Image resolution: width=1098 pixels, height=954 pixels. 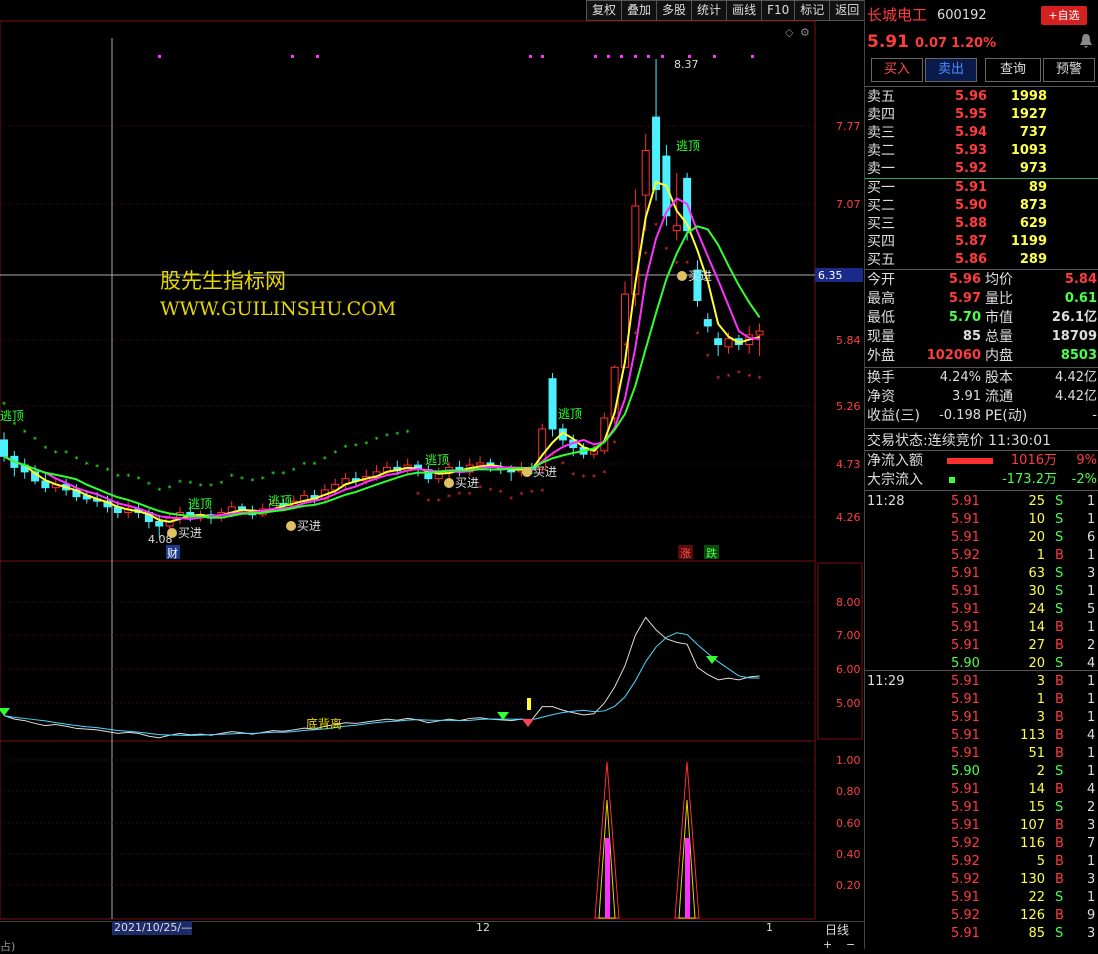 I want to click on action-button-3: 预警, so click(x=1069, y=70).